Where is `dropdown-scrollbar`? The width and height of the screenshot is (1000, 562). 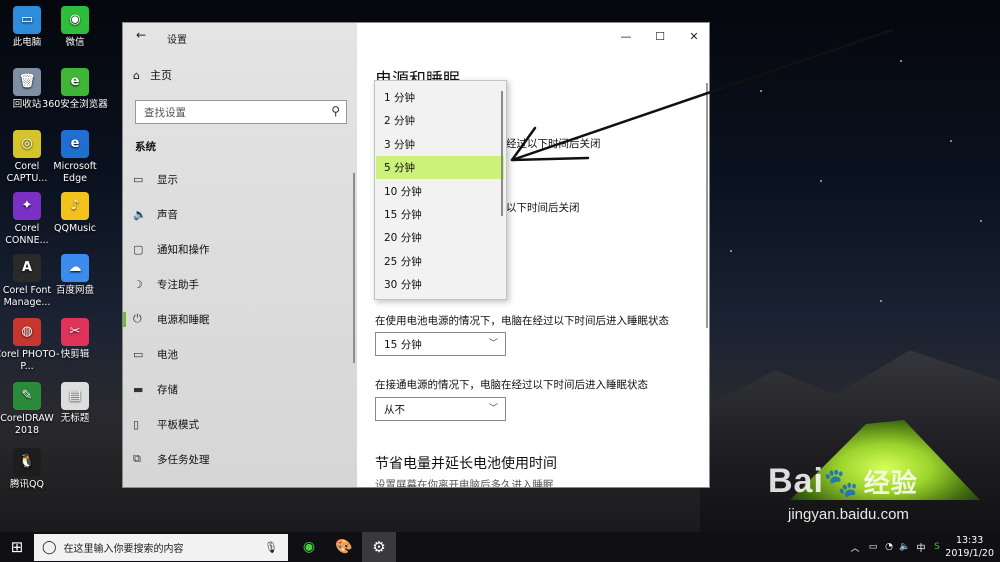
dropdown-scrollbar is located at coordinates (502, 153).